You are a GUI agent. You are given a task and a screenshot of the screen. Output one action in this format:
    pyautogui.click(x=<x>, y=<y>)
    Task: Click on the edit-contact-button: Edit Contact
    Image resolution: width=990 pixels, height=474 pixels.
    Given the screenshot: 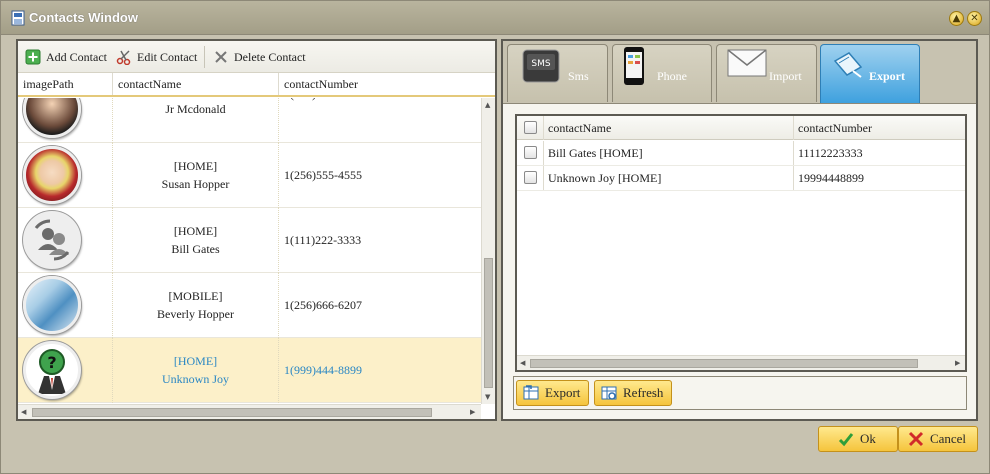 What is the action you would take?
    pyautogui.click(x=156, y=57)
    